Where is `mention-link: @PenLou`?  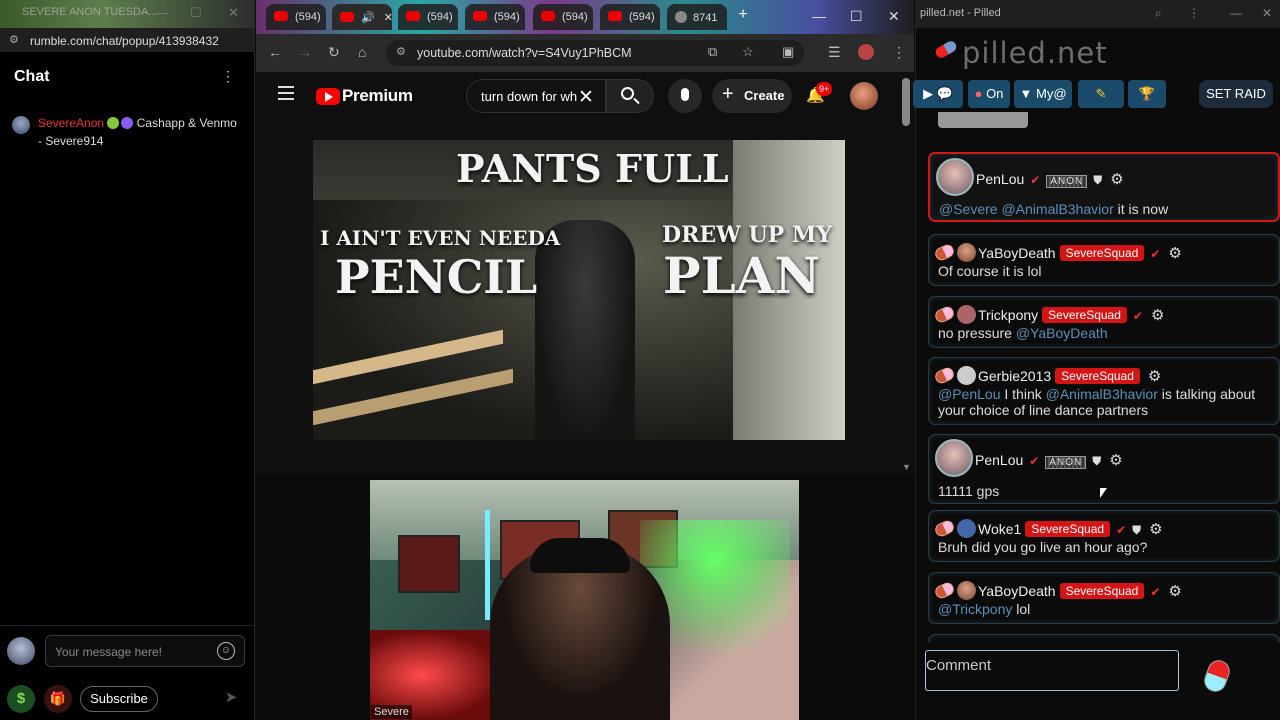
mention-link: @PenLou is located at coordinates (969, 394).